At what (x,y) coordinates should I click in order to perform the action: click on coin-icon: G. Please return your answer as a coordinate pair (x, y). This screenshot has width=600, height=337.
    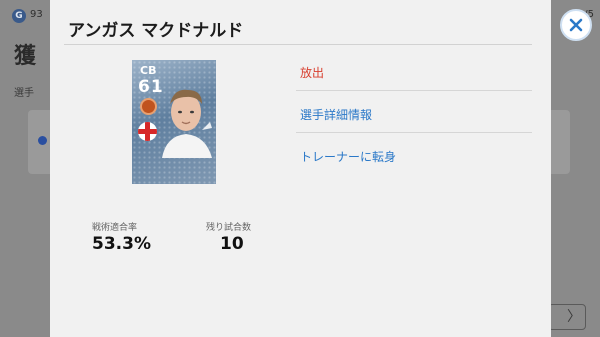
    Looking at the image, I should click on (19, 16).